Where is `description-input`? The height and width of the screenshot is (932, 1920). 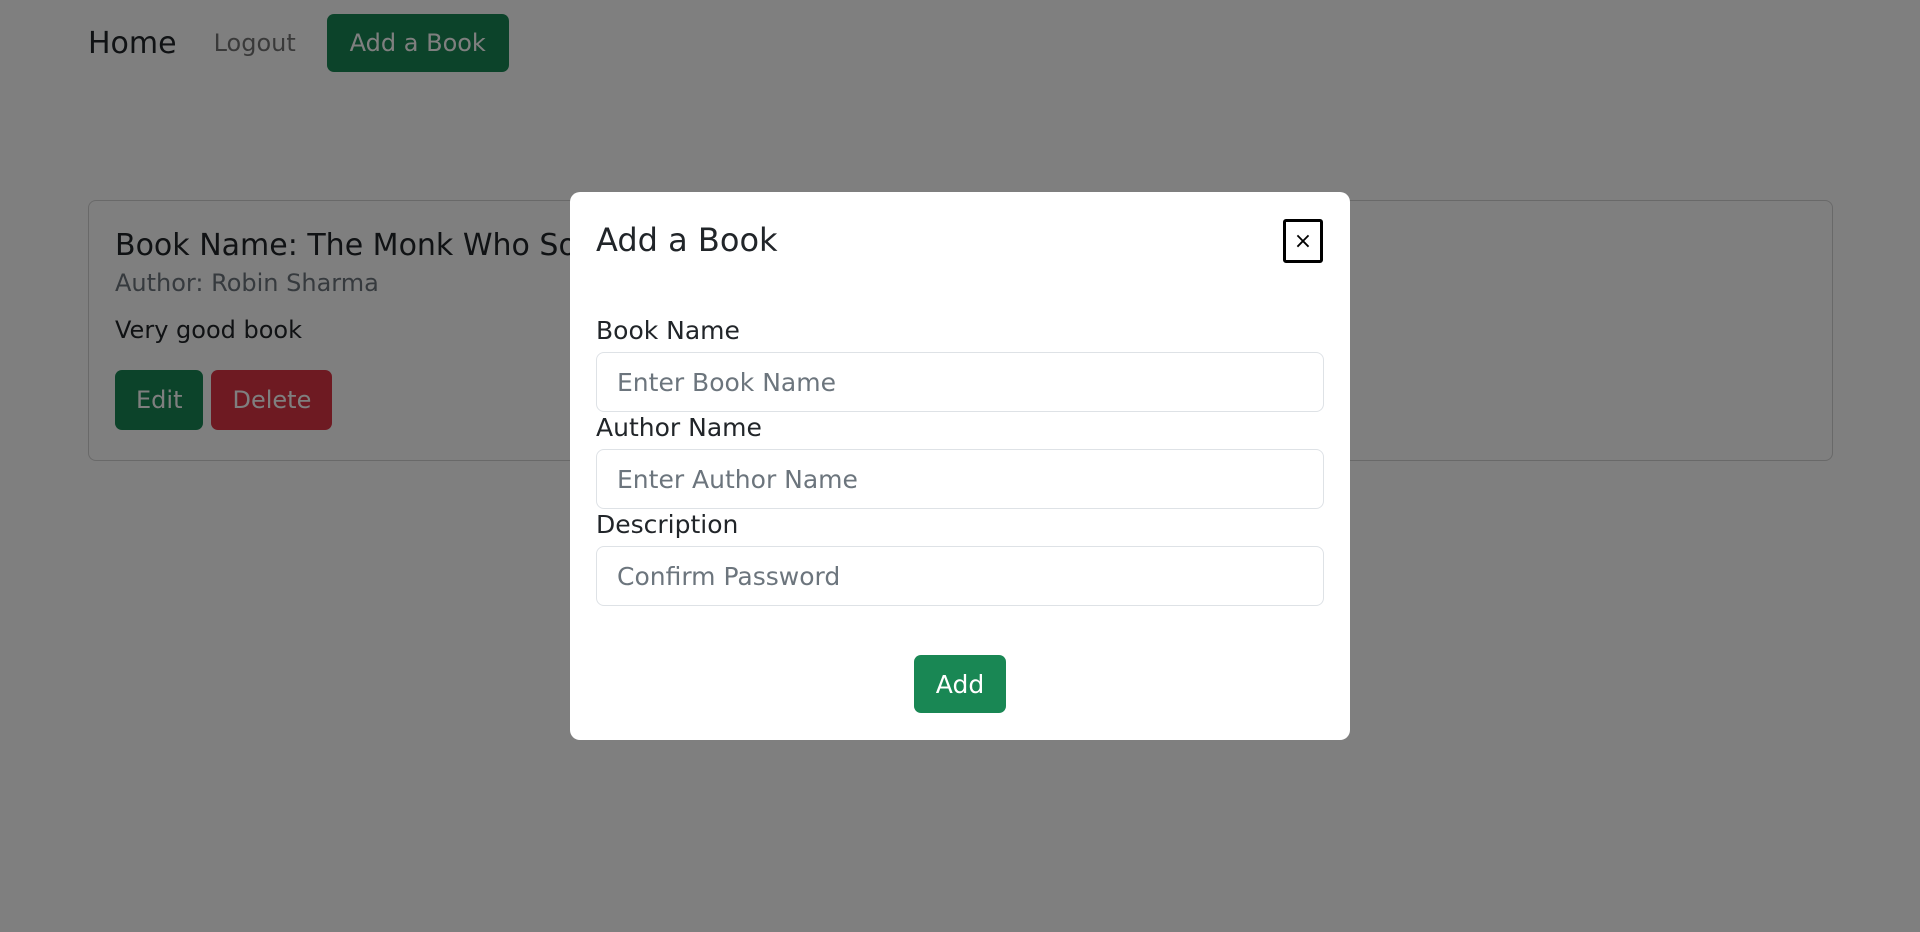
description-input is located at coordinates (960, 576).